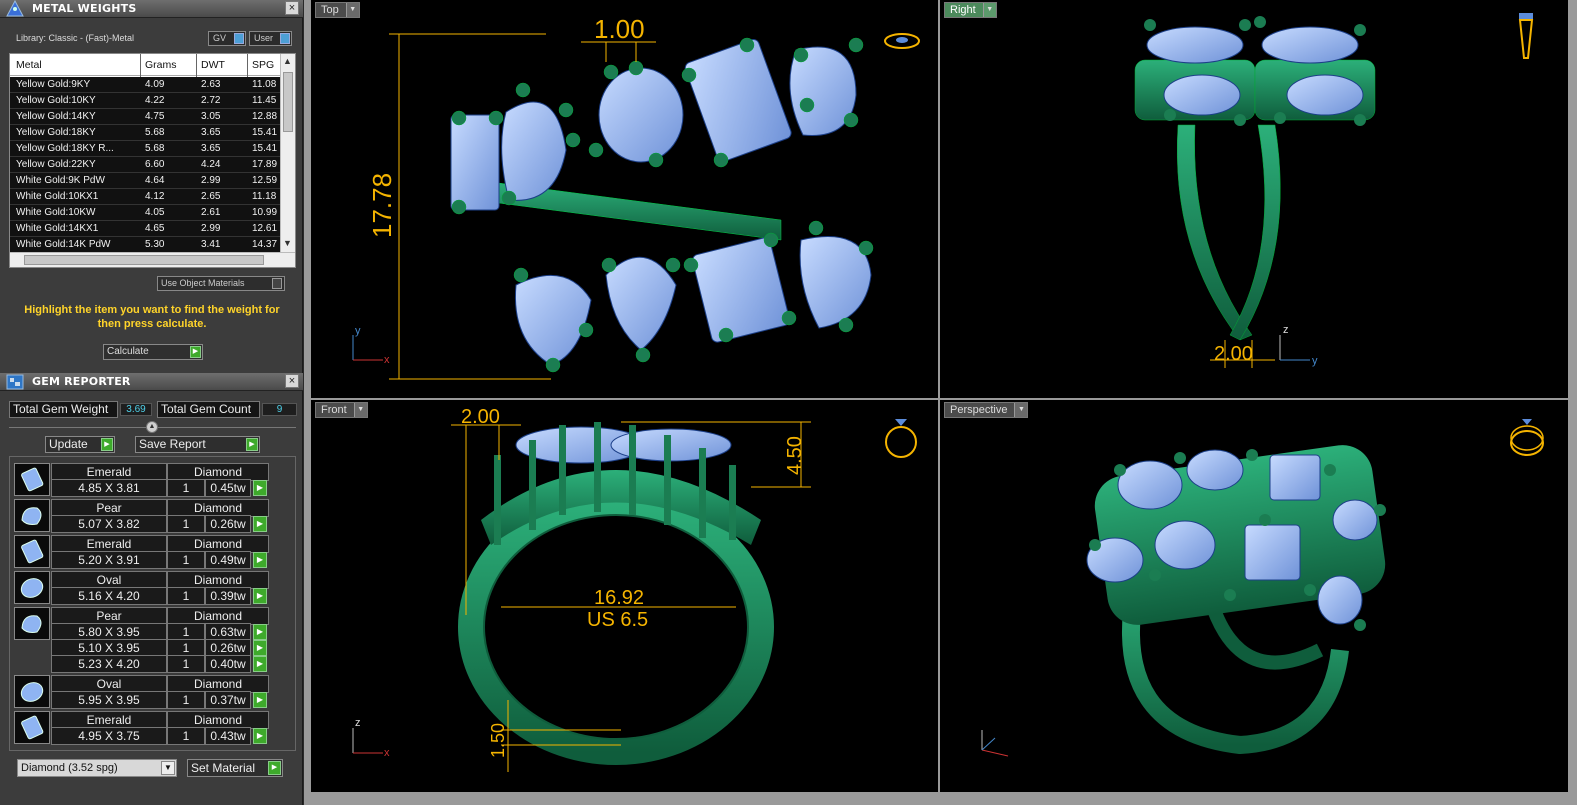 The image size is (1577, 805). I want to click on oval-cut-gem-icon, so click(32, 691).